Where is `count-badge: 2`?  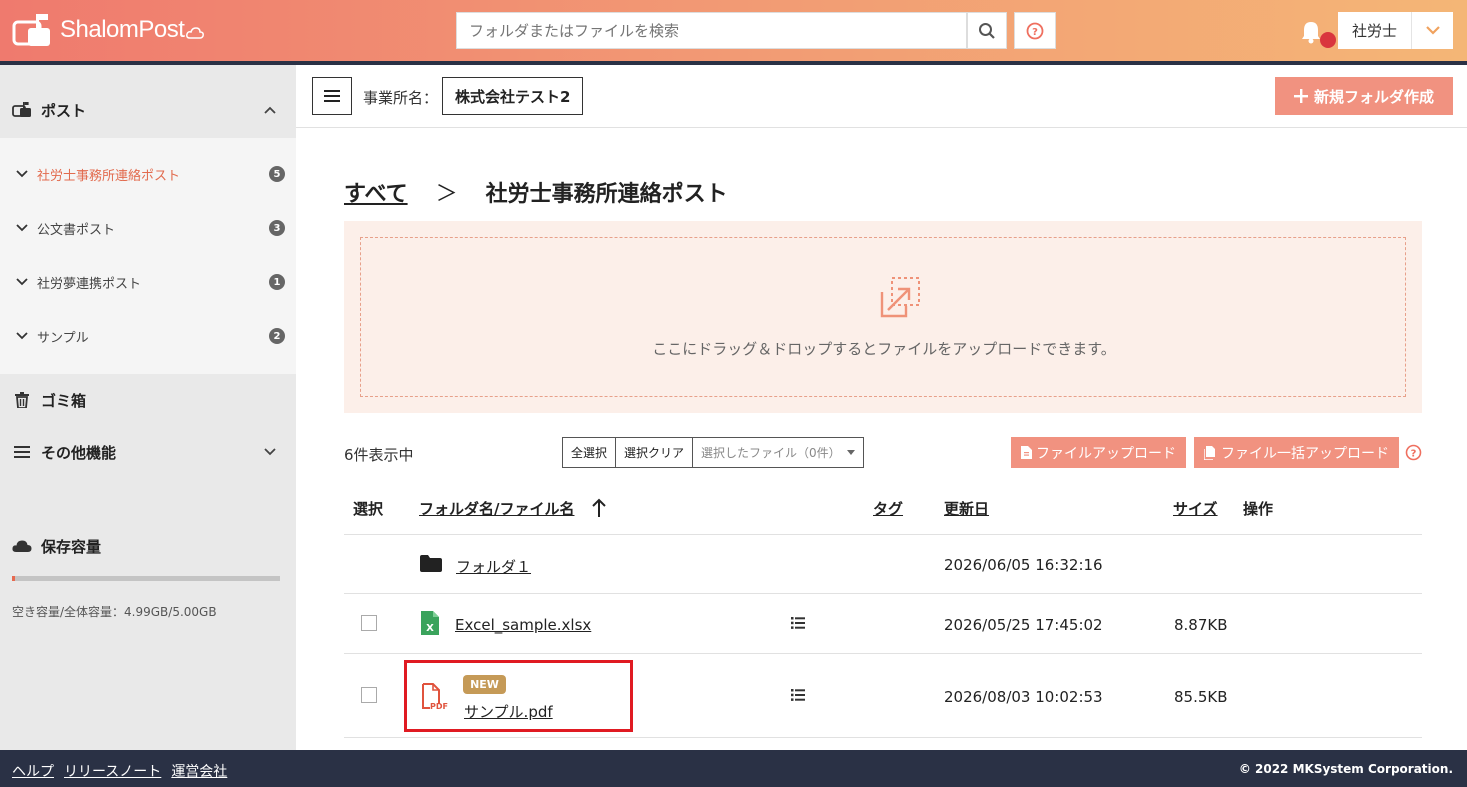
count-badge: 2 is located at coordinates (277, 336).